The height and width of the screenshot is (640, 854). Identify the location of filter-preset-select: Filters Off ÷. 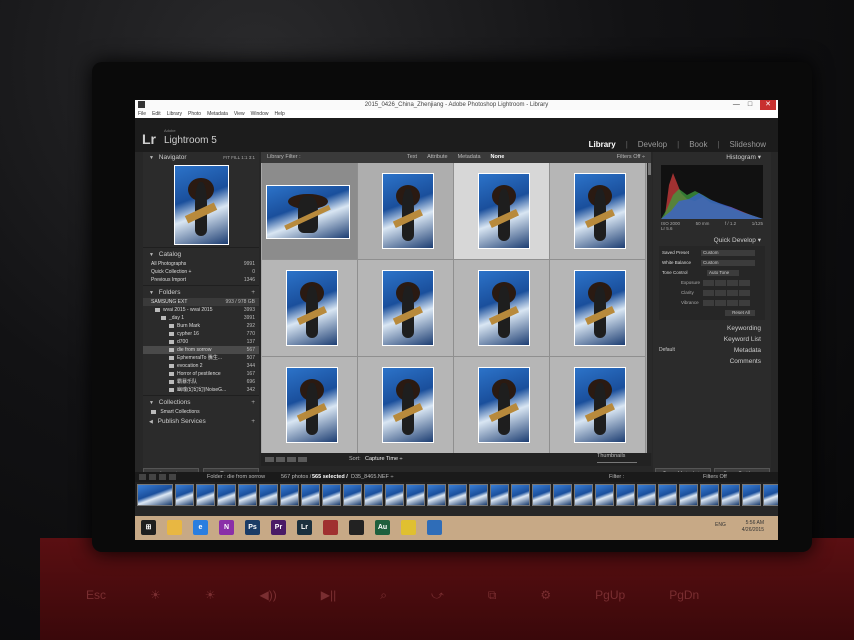
(631, 157).